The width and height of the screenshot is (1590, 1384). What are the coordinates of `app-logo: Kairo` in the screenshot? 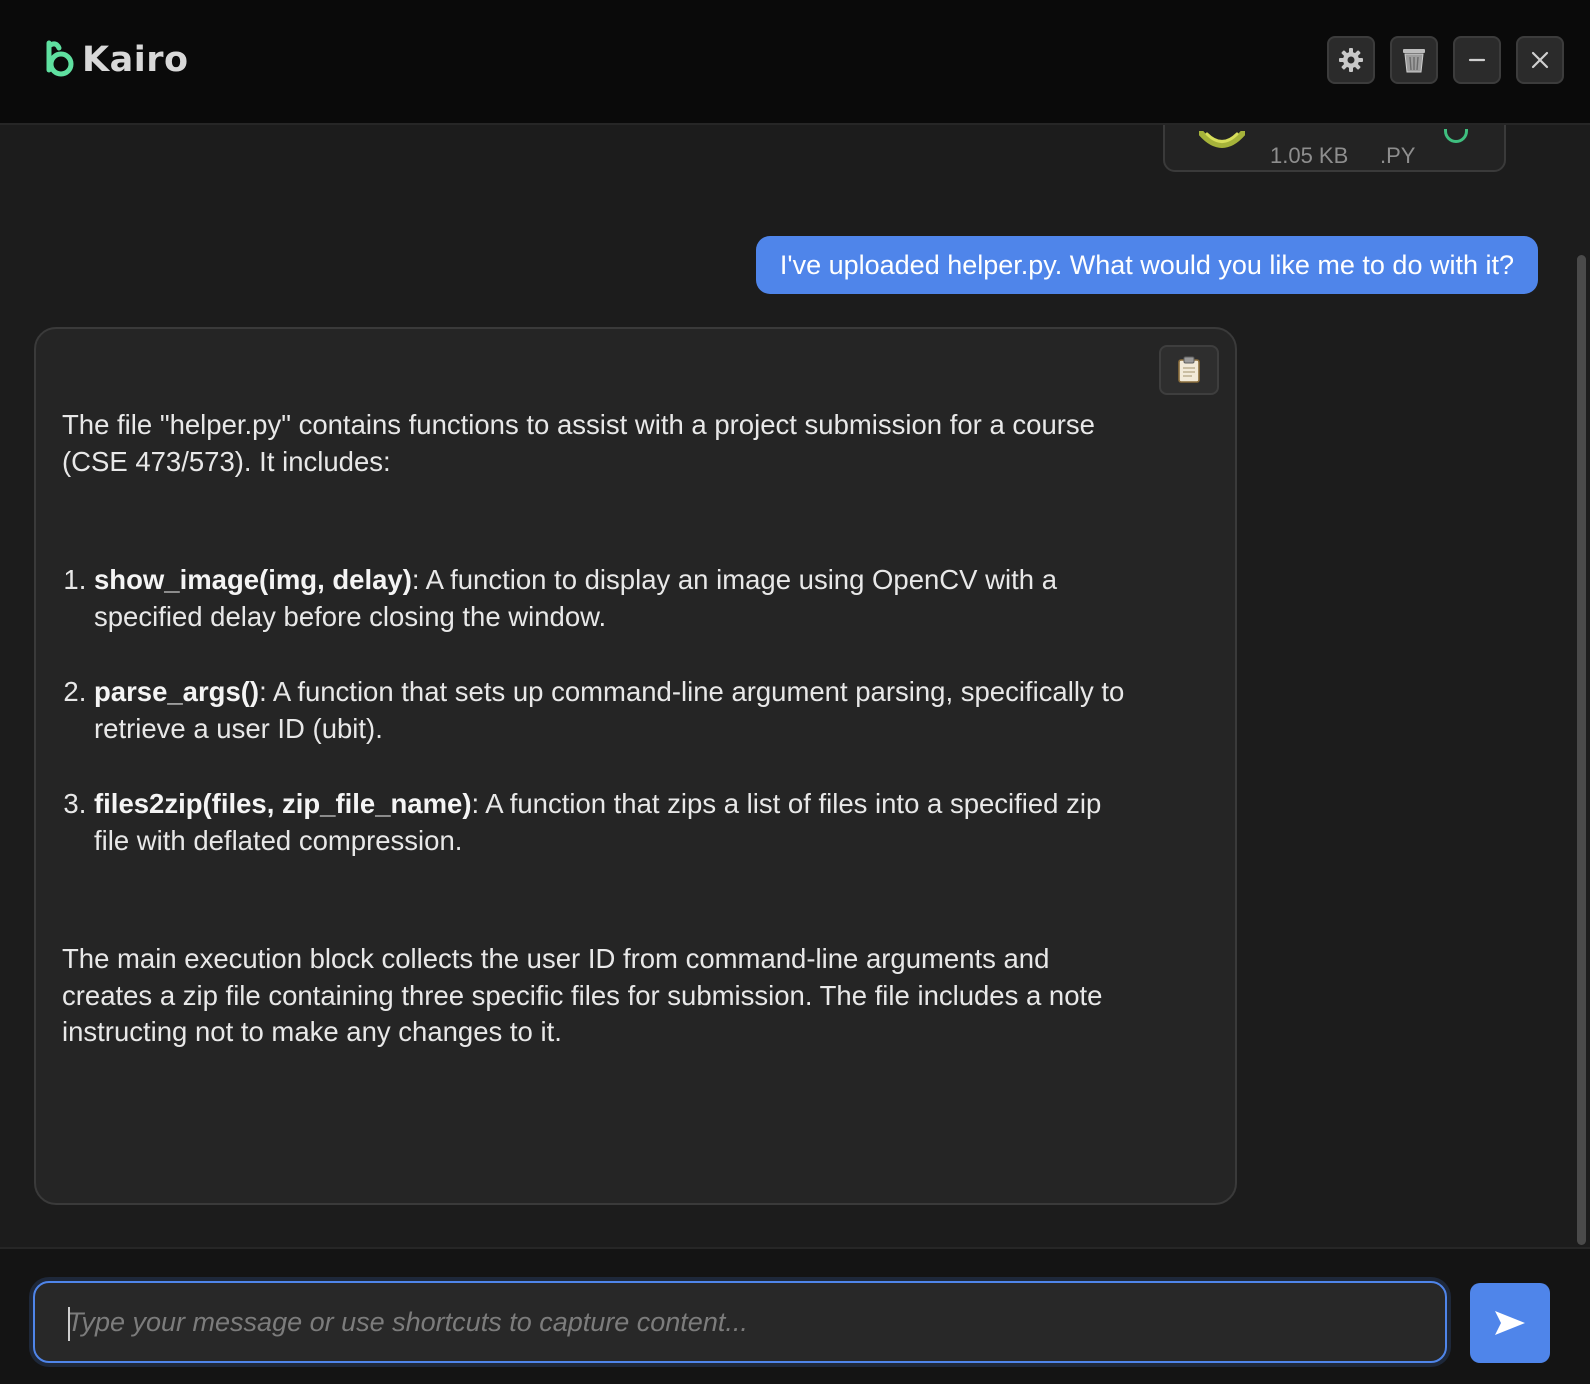 It's located at (116, 60).